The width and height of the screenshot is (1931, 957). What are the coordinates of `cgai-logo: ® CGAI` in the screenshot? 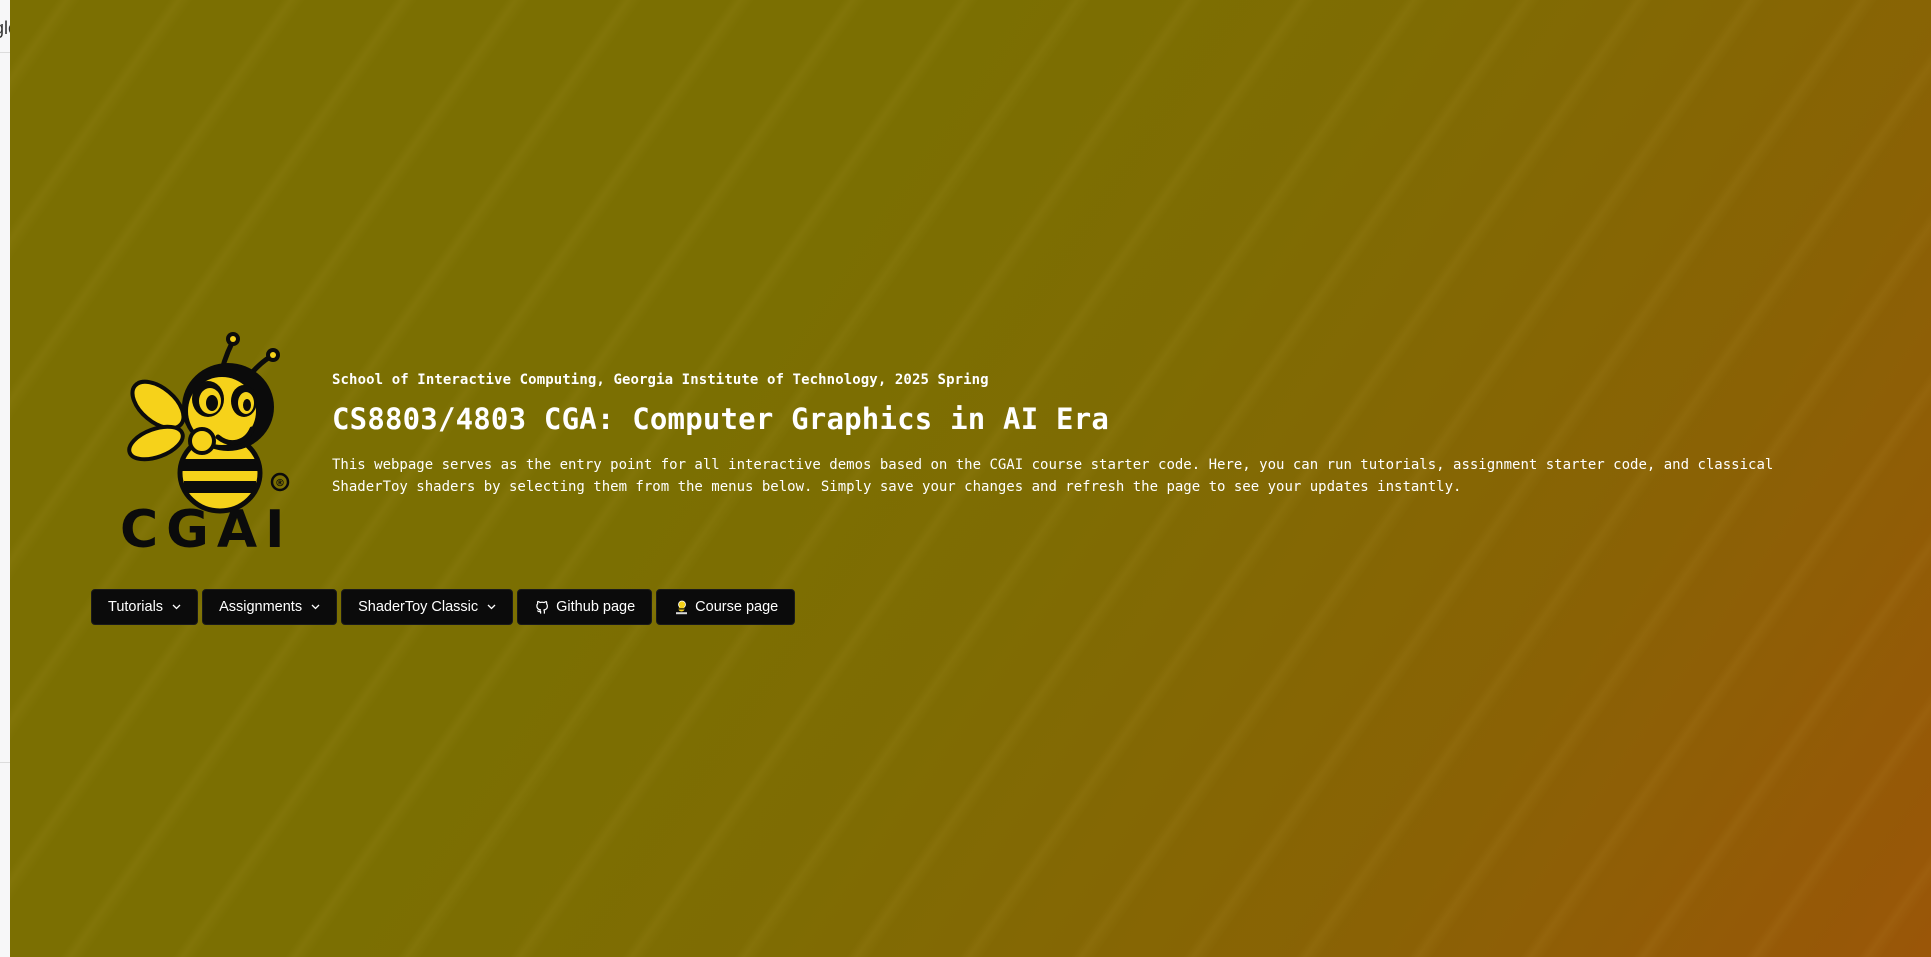 It's located at (206, 443).